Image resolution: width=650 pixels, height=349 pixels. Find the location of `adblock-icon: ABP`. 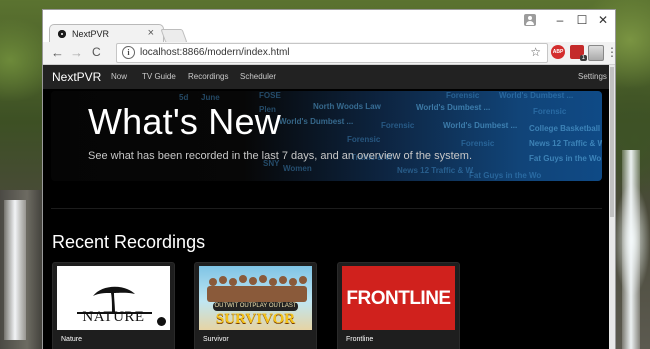

adblock-icon: ABP is located at coordinates (558, 52).